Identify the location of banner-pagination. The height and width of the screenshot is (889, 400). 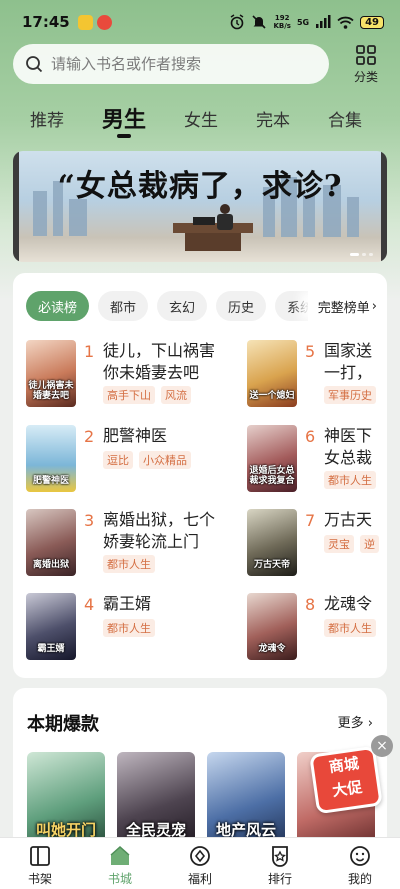
(361, 254).